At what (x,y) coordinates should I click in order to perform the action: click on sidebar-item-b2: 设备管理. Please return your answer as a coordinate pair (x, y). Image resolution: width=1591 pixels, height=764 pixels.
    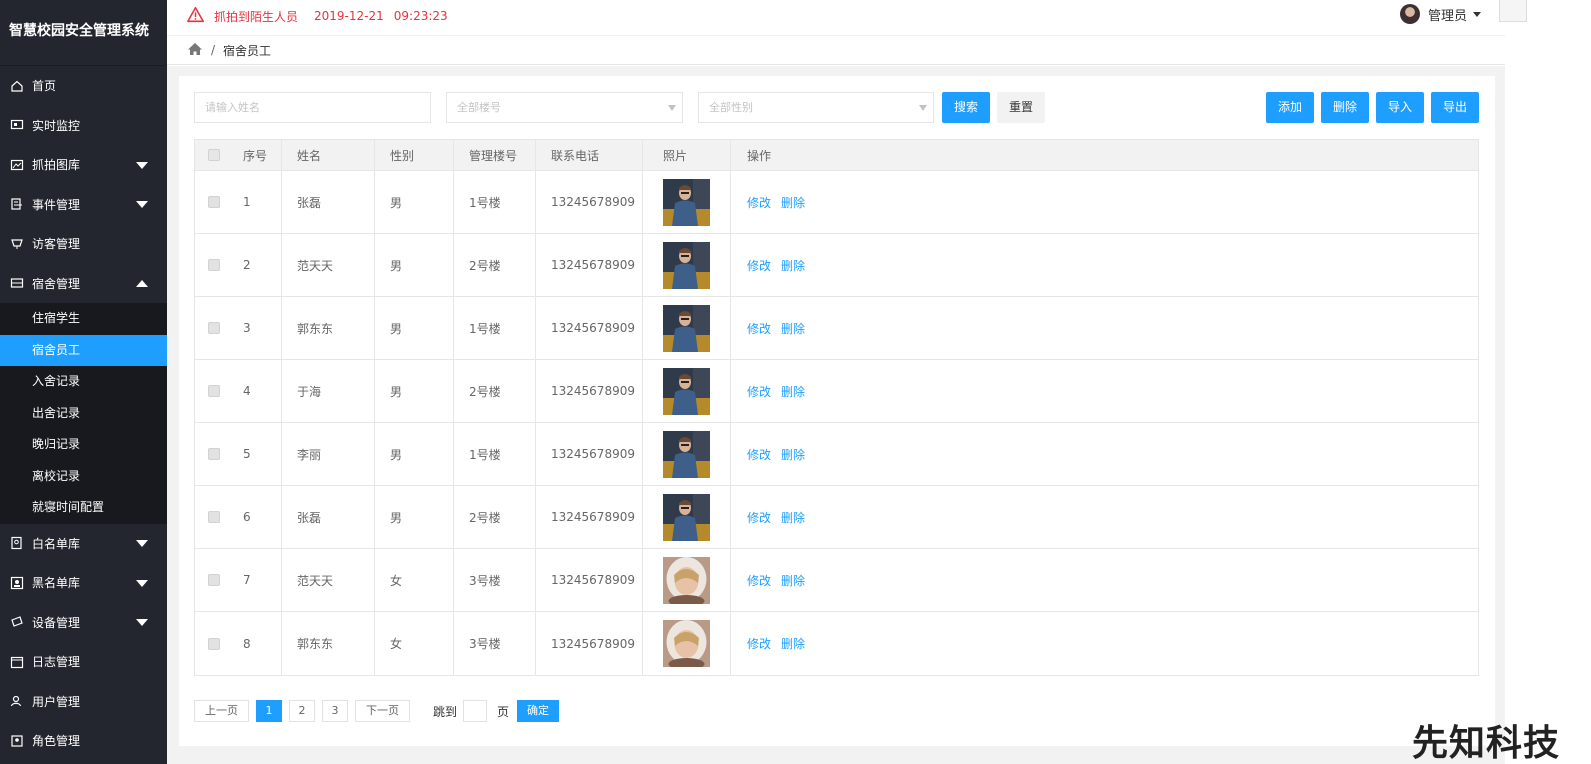
    Looking at the image, I should click on (83, 623).